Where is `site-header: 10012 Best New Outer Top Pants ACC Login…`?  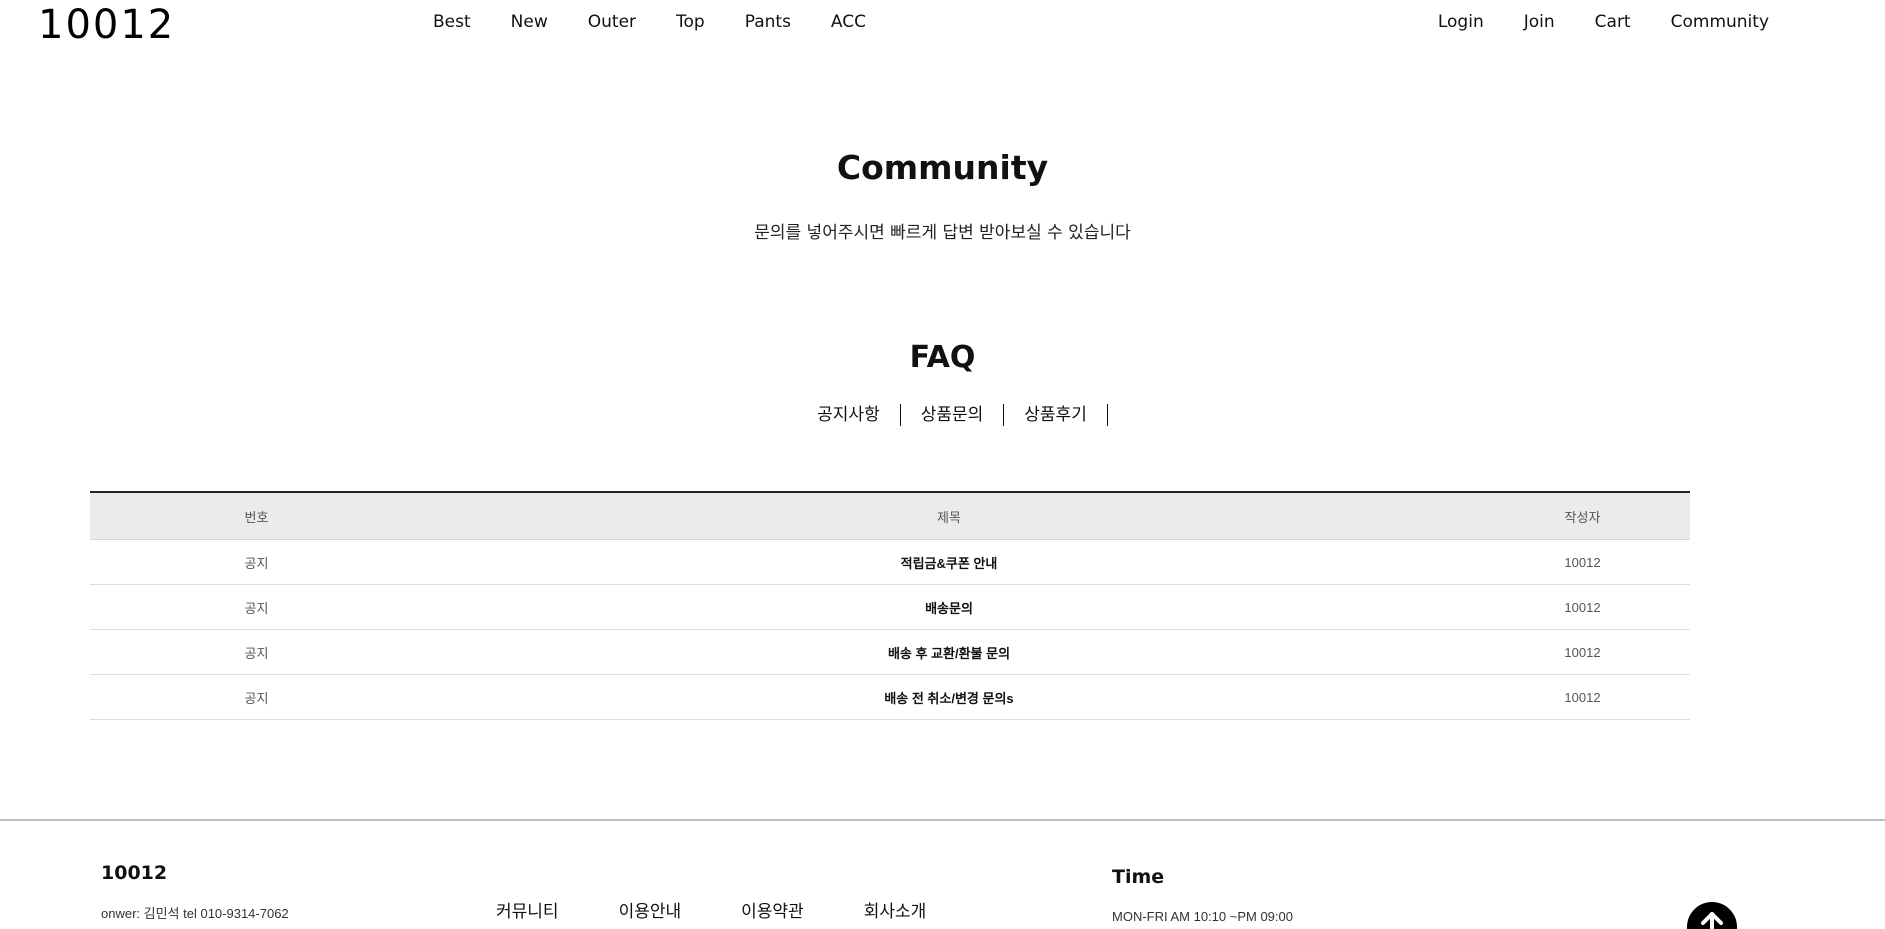 site-header: 10012 Best New Outer Top Pants ACC Login… is located at coordinates (942, 24).